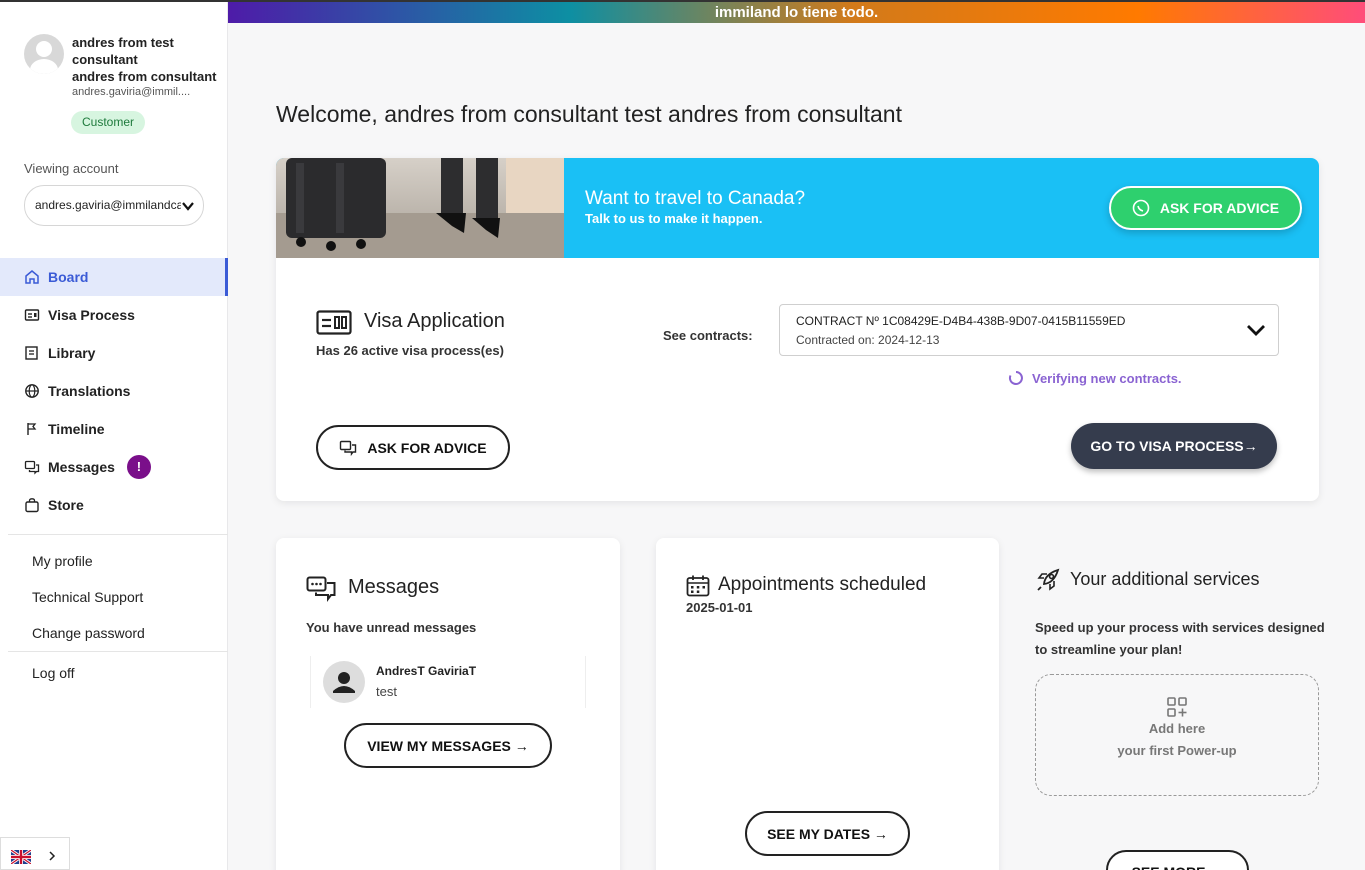 This screenshot has width=1365, height=870. I want to click on globe-icon, so click(32, 391).